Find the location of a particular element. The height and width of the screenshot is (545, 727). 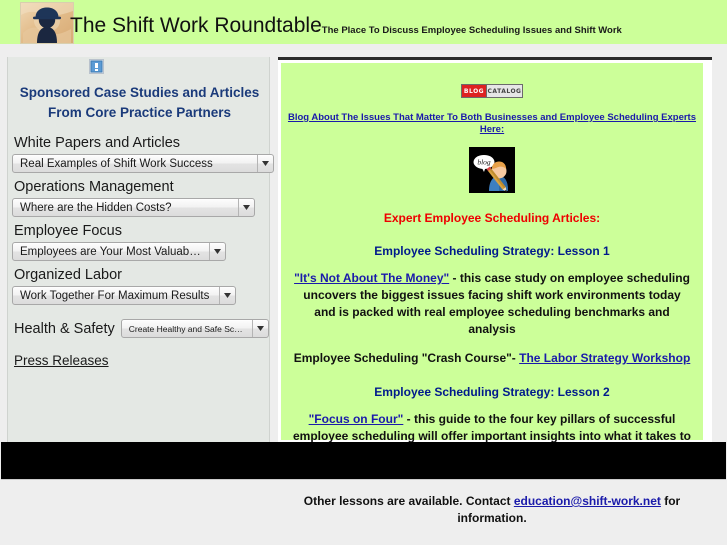

contact-email-link: education@shift-work.net is located at coordinates (587, 501).